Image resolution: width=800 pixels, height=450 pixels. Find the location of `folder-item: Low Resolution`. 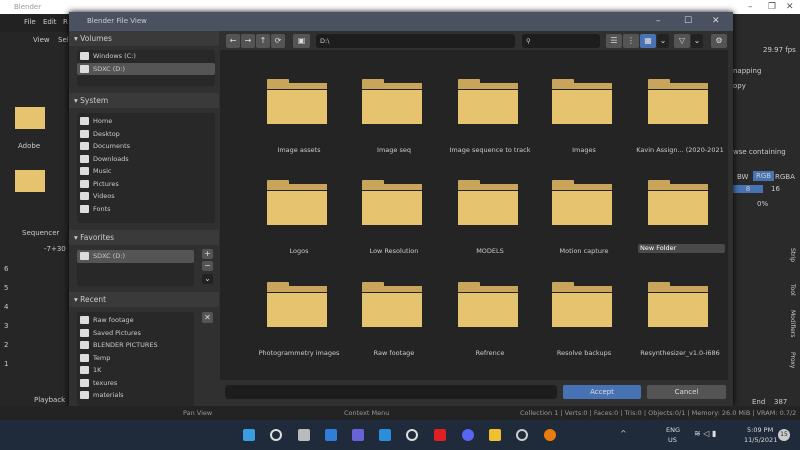

folder-item: Low Resolution is located at coordinates (394, 230).